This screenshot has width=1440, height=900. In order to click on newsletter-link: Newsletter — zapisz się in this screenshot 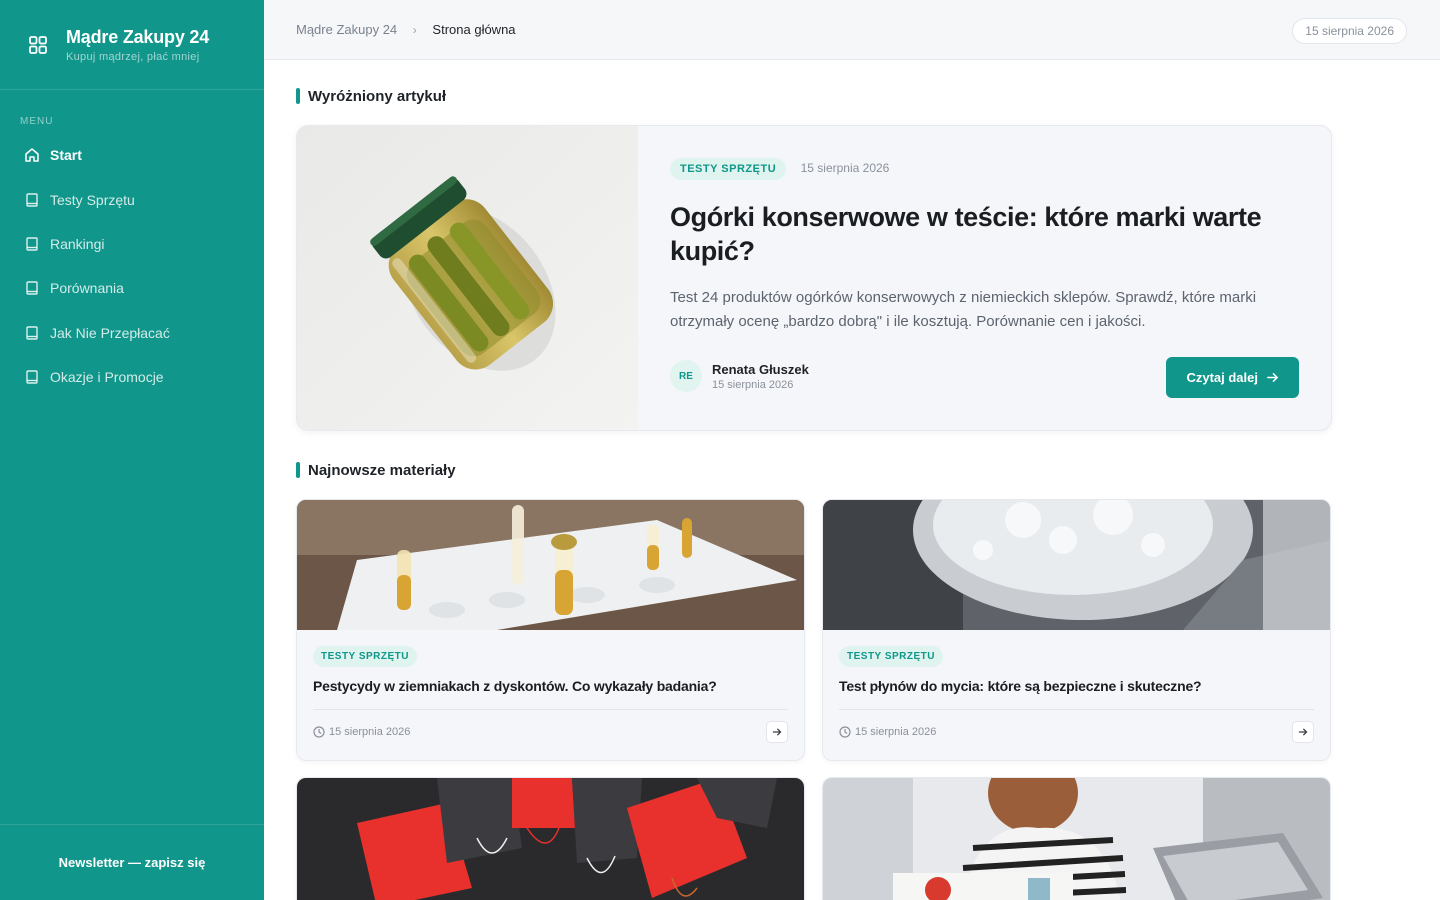, I will do `click(132, 862)`.